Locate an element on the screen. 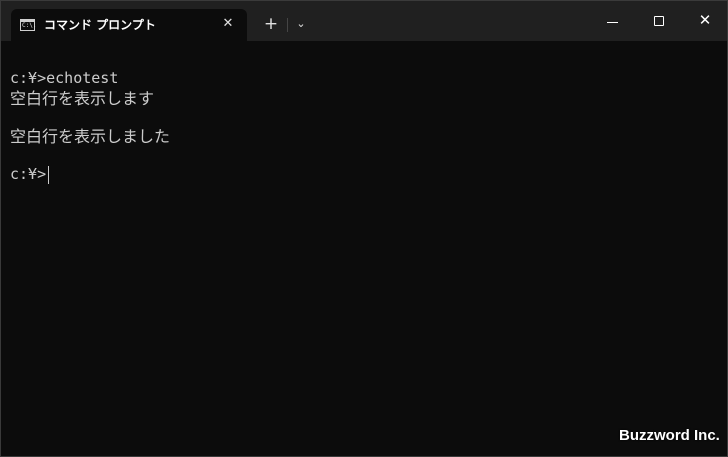 The height and width of the screenshot is (457, 728). terminal-line: 空白行を表示しました is located at coordinates (90, 136).